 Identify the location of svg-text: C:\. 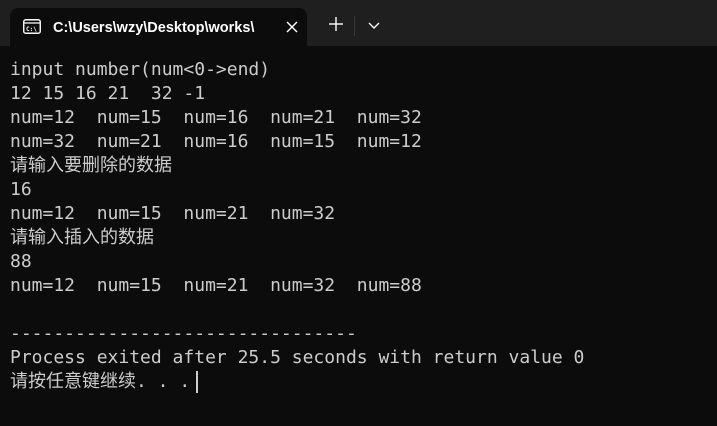
(31, 29).